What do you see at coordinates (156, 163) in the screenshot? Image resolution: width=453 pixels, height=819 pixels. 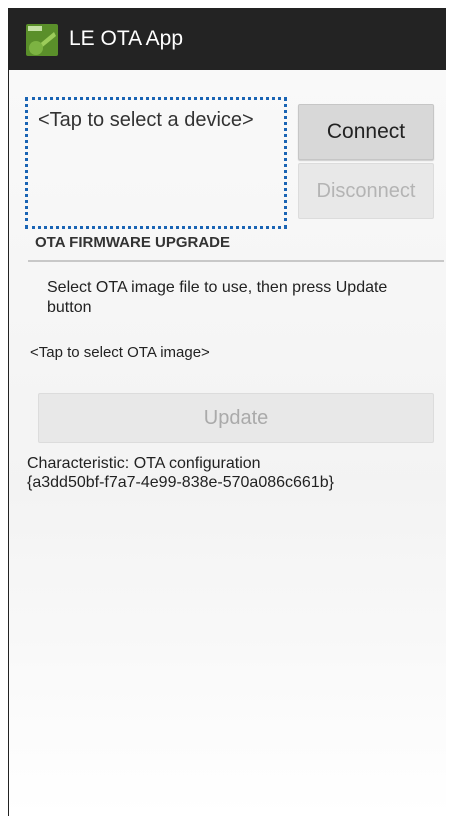 I see `device-selector: <Tap to select a device>` at bounding box center [156, 163].